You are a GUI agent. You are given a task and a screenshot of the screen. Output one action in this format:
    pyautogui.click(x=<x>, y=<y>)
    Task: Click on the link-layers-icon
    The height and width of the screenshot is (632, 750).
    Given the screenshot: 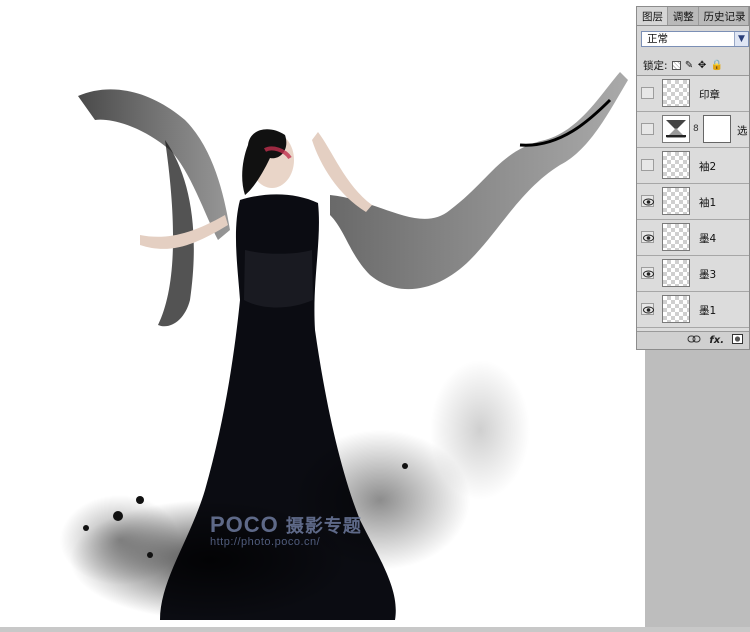 What is the action you would take?
    pyautogui.click(x=694, y=340)
    